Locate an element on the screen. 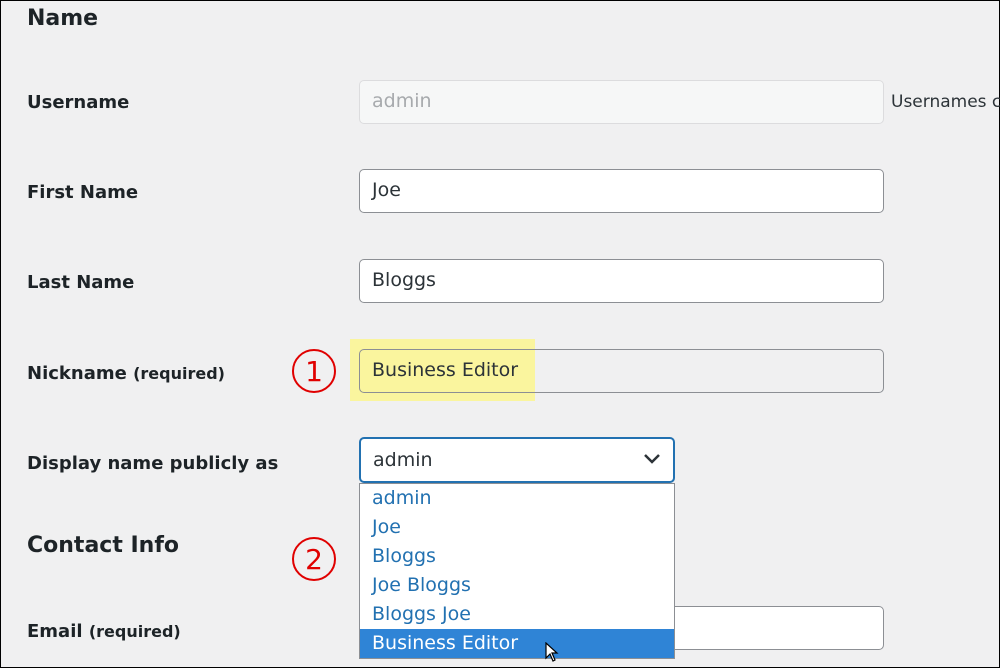 This screenshot has height=668, width=1000. display-name-label: Display name publicly as is located at coordinates (153, 463).